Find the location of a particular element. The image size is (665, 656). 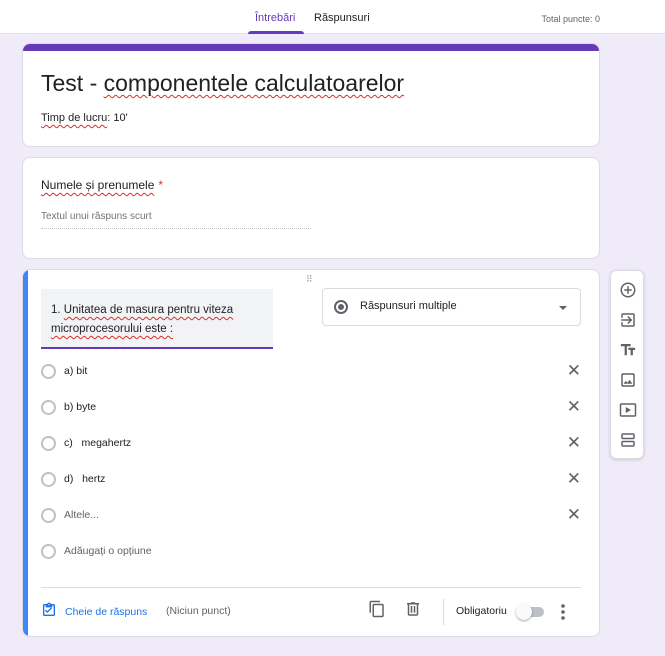

section-icon is located at coordinates (628, 440).